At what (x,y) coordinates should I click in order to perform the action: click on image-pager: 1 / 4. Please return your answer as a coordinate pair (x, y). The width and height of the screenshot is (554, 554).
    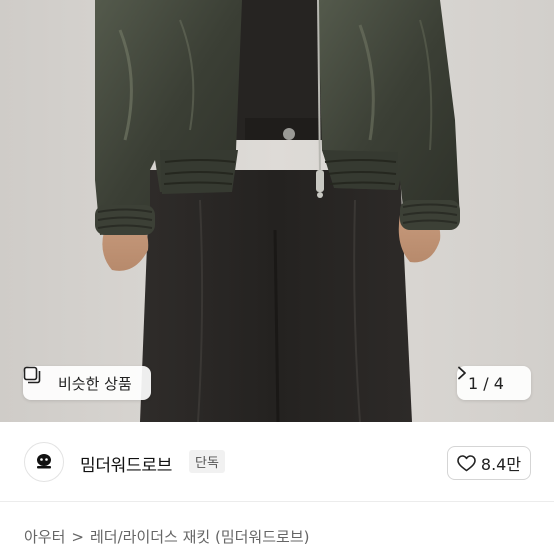
    Looking at the image, I should click on (494, 383).